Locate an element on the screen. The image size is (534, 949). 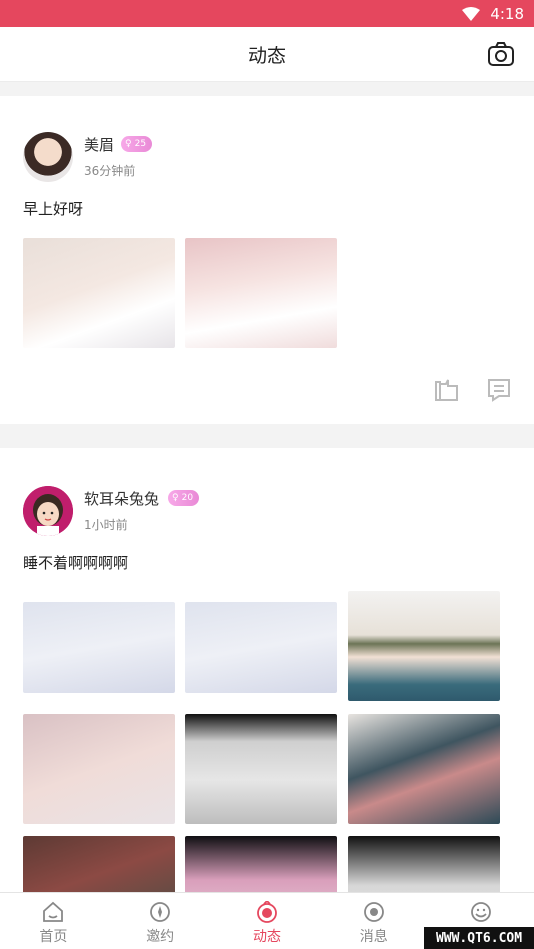
status-time: 4:18 is located at coordinates (507, 13).